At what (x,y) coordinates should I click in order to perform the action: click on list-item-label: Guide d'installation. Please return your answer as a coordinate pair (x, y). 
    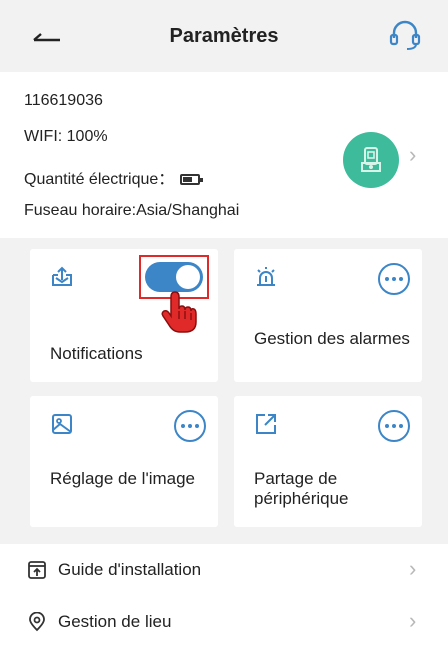
    Looking at the image, I should click on (130, 569).